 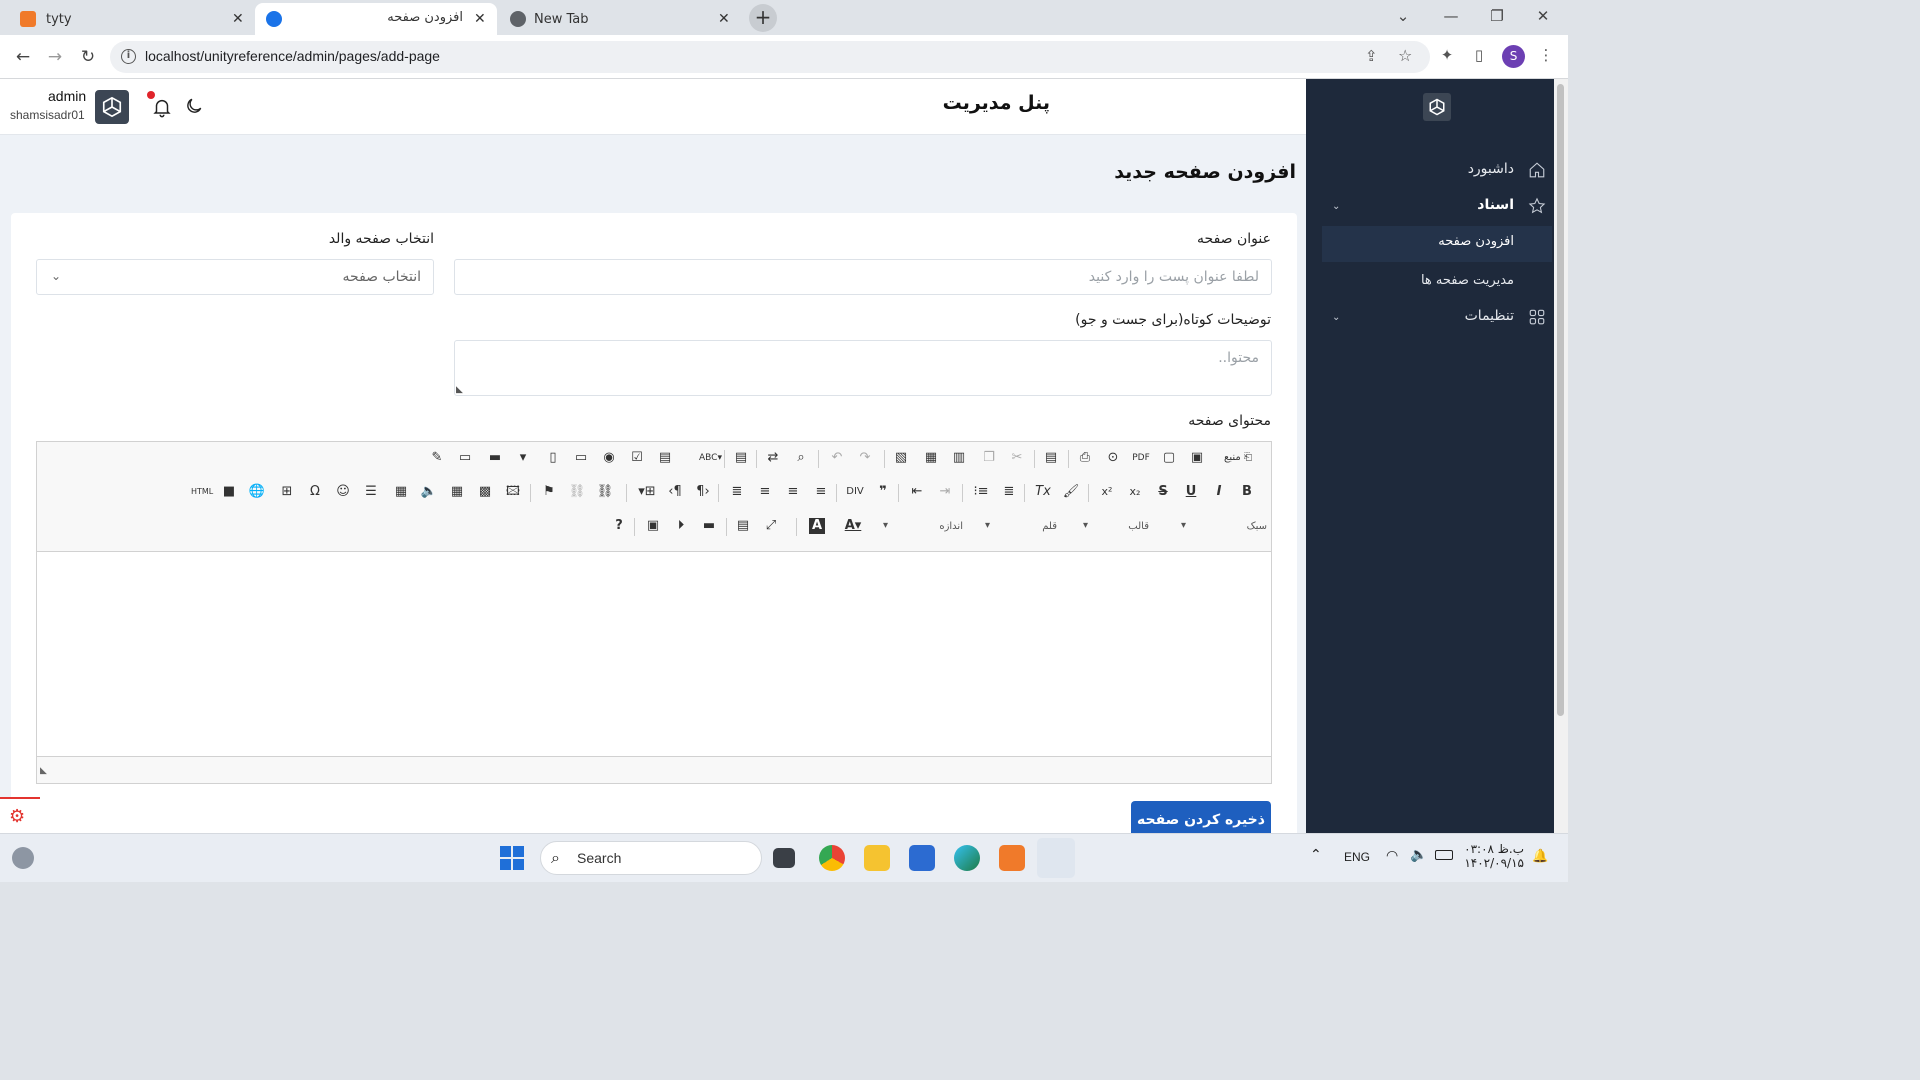 I want to click on strike-icon: S, so click(x=1163, y=492).